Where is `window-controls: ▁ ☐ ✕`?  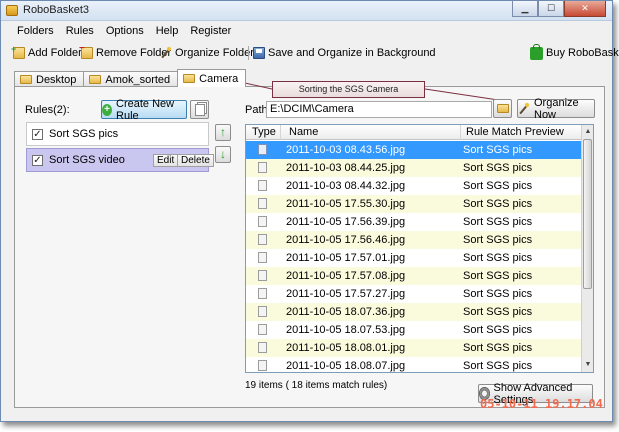 window-controls: ▁ ☐ ✕ is located at coordinates (559, 9).